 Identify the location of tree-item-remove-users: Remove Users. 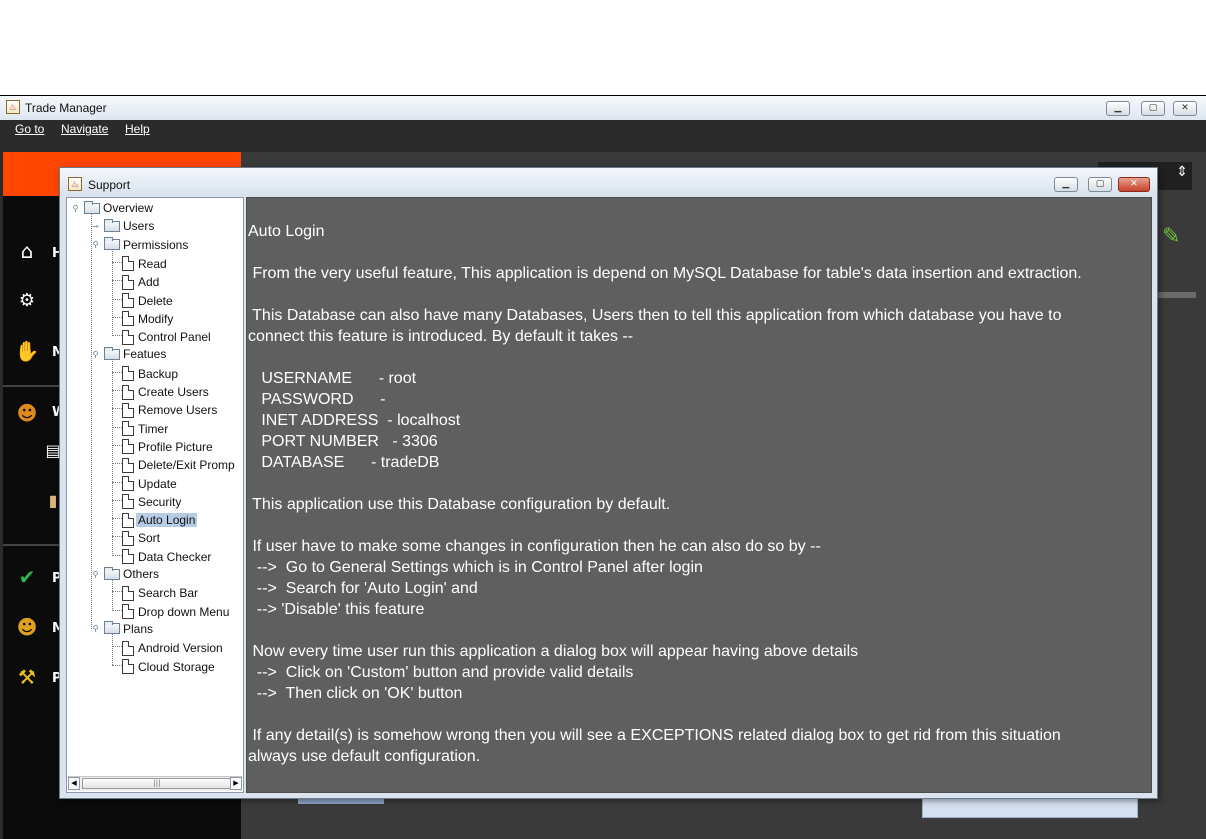
(169, 410).